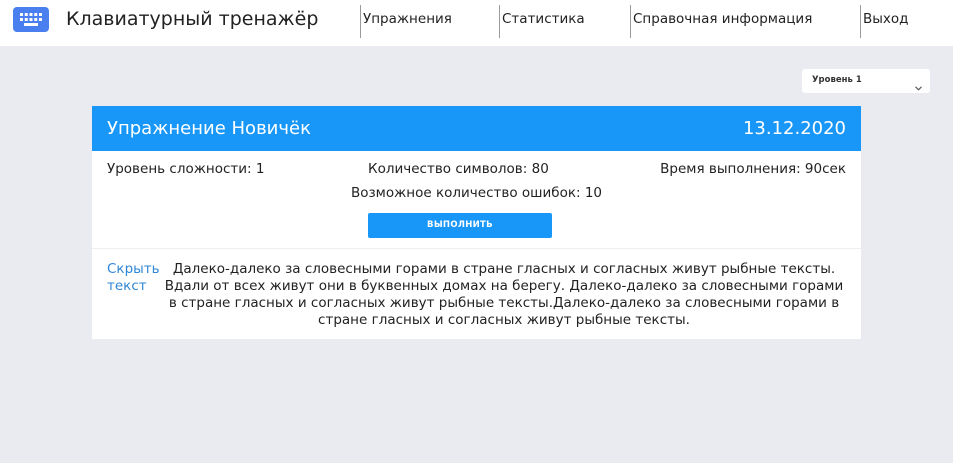 Image resolution: width=953 pixels, height=463 pixels. I want to click on execution-time: Время выполнения: 90сек, so click(753, 169).